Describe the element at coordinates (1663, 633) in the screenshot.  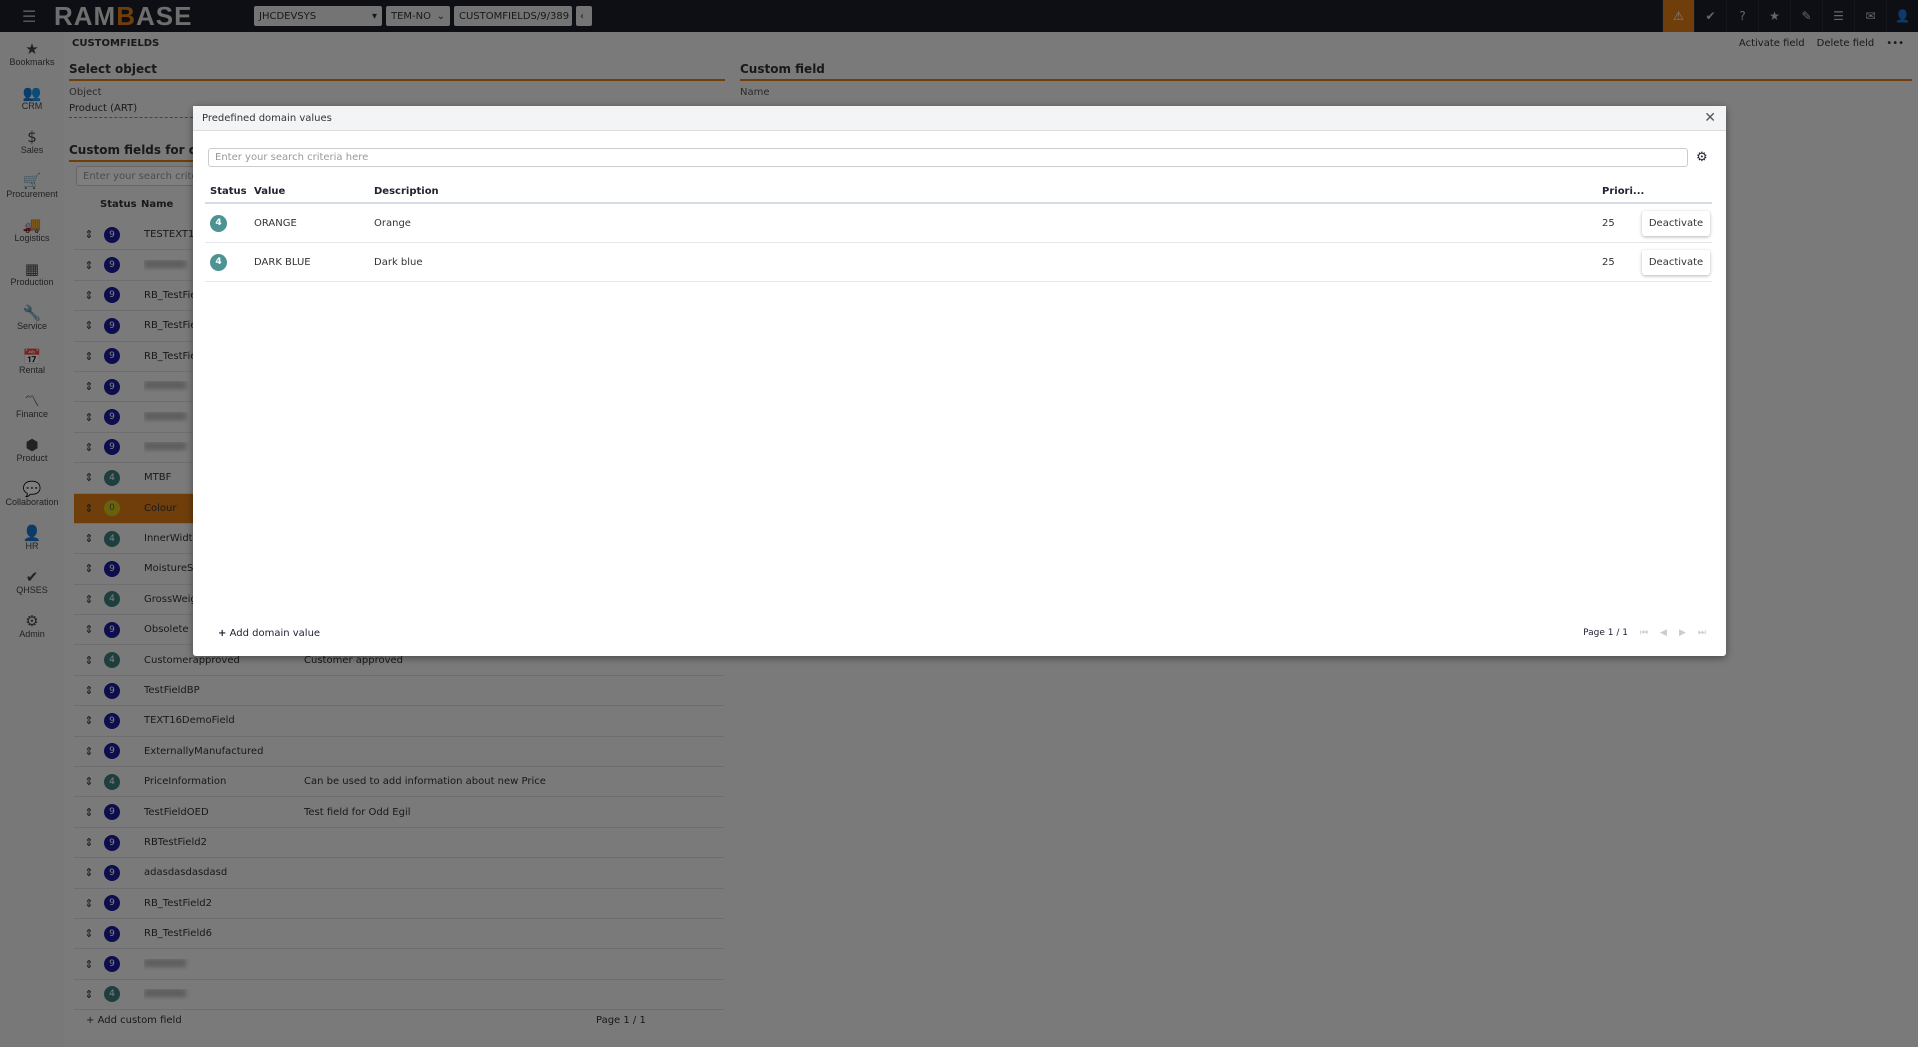
I see `prev-page-icon: ◀` at that location.